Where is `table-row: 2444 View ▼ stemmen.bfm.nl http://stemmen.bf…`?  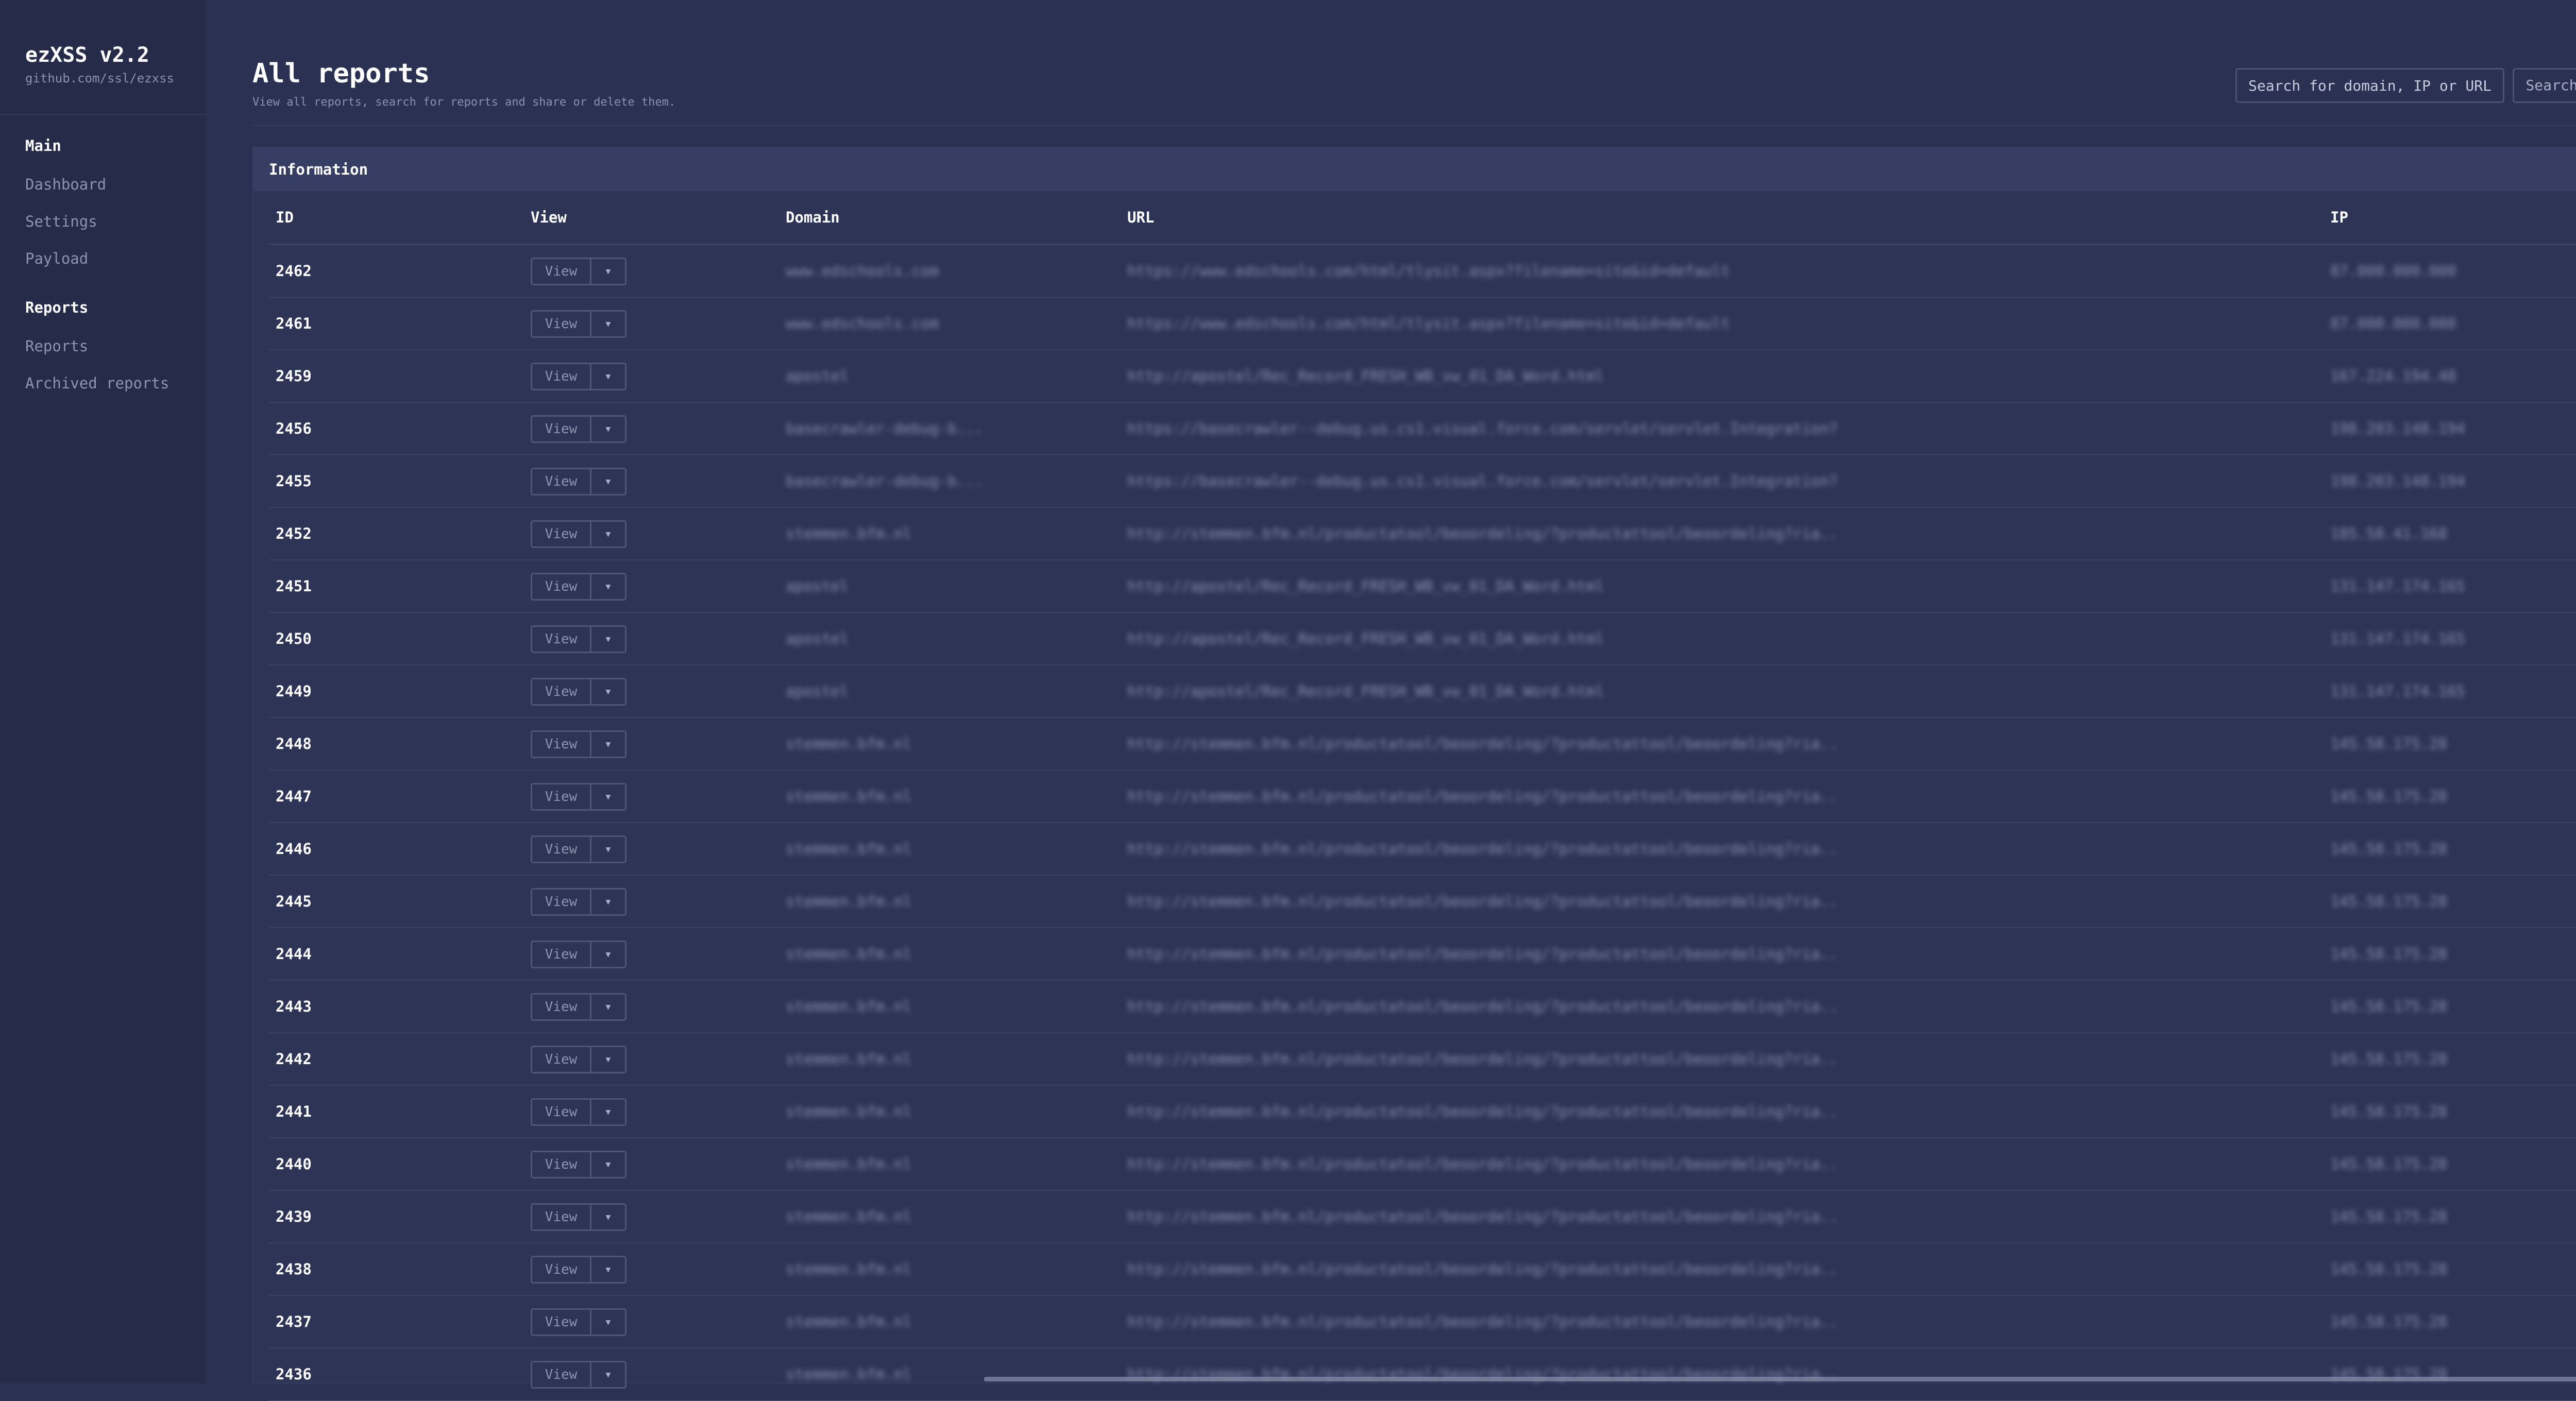
table-row: 2444 View ▼ stemmen.bfm.nl http://stemmen.bf… is located at coordinates (1422, 954).